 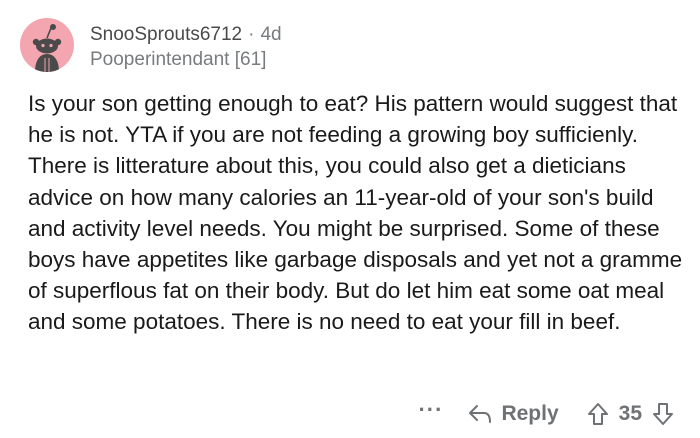 I want to click on more-options-icon: ···, so click(x=430, y=410).